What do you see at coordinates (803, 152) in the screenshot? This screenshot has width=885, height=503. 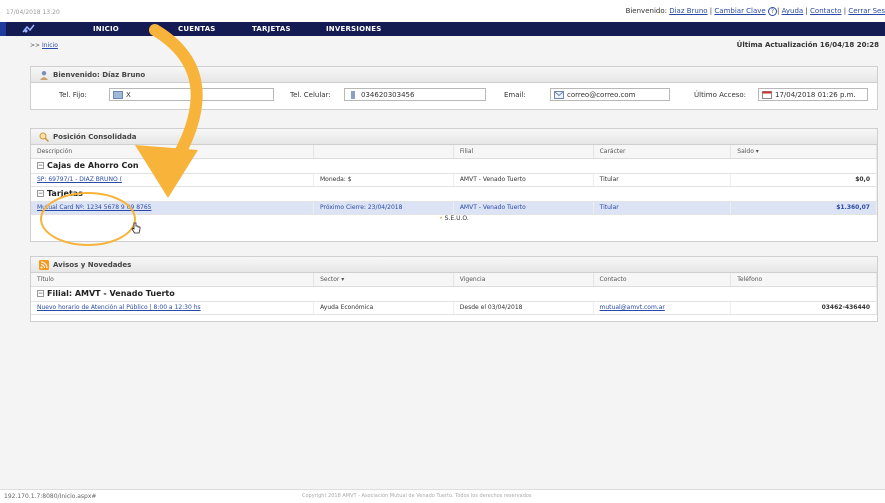 I see `col-saldo: Saldo ▾` at bounding box center [803, 152].